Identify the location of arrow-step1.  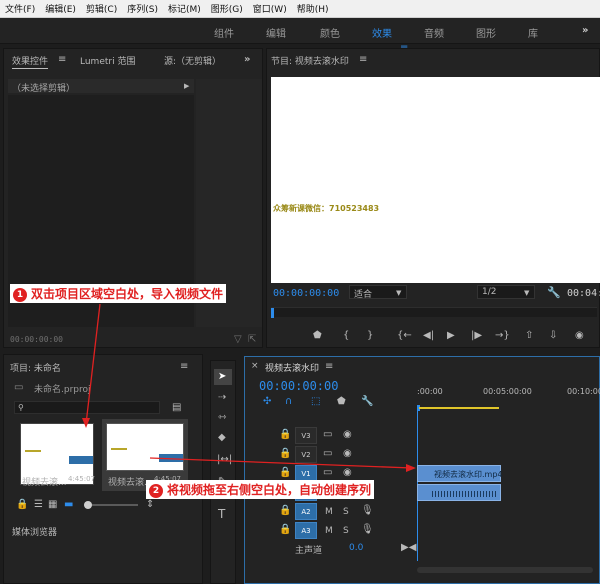
(93, 364).